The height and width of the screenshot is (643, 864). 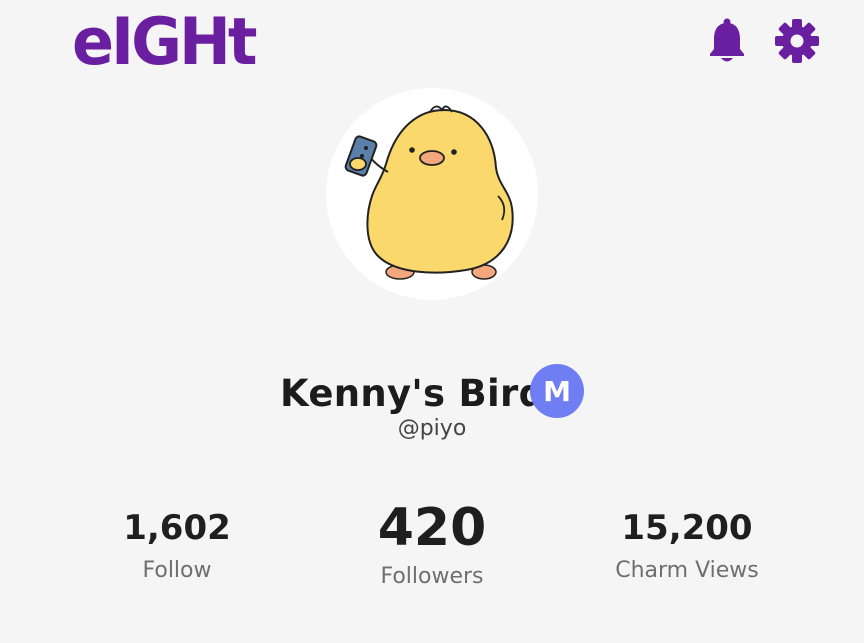 I want to click on profile-avatar, so click(x=432, y=194).